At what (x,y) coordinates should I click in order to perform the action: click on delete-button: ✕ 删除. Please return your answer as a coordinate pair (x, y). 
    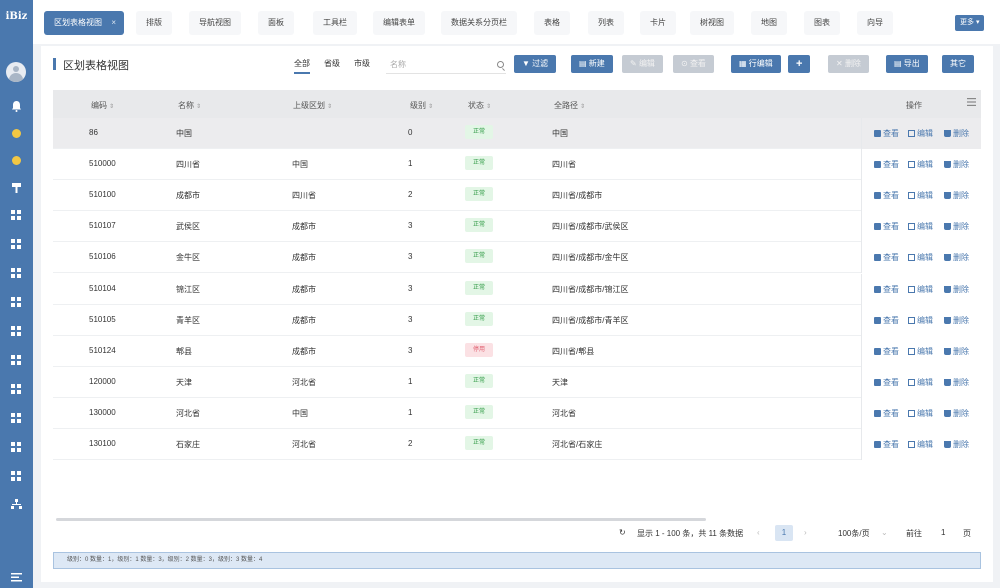
    Looking at the image, I should click on (848, 64).